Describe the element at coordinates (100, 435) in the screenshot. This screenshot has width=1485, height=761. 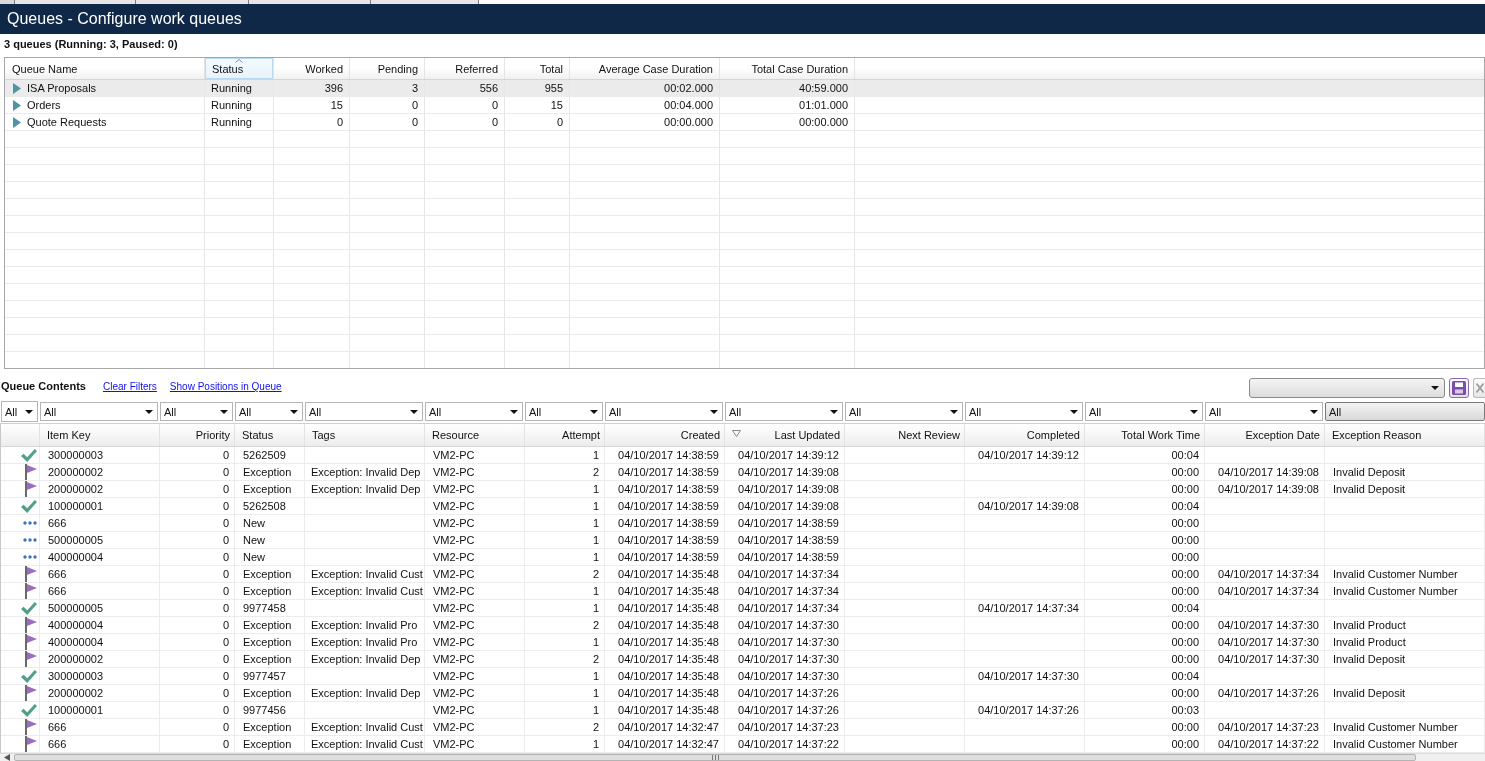
I see `column-header: Item Key` at that location.